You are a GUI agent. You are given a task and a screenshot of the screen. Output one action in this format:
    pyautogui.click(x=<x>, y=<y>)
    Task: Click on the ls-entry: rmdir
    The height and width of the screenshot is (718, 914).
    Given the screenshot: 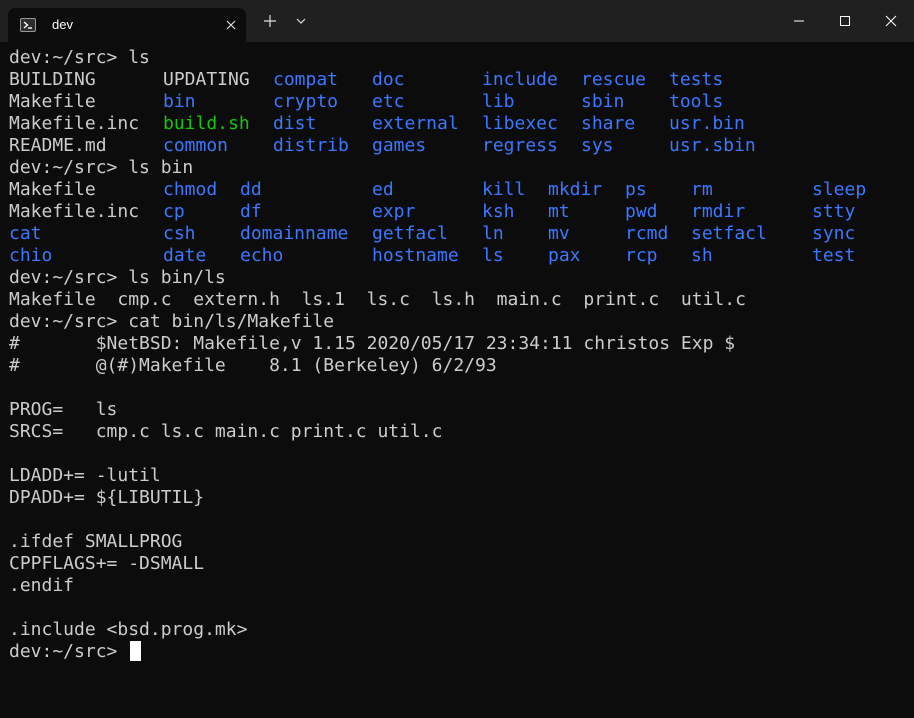 What is the action you would take?
    pyautogui.click(x=718, y=211)
    